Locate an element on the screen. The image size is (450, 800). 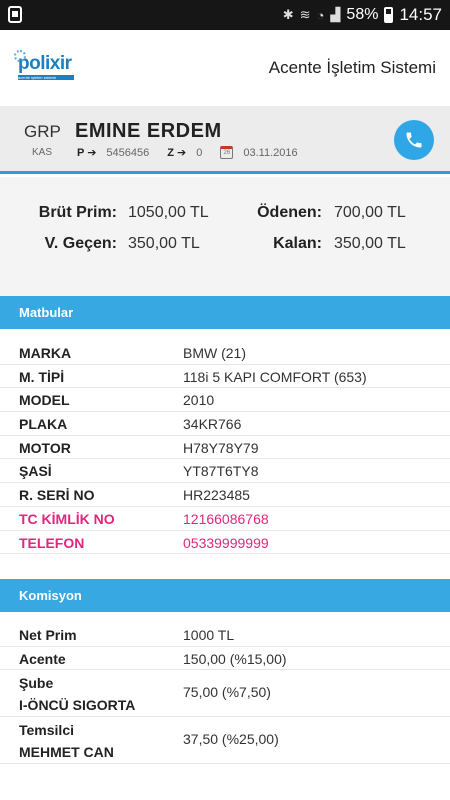
field-value: HR223485 is located at coordinates (216, 495).